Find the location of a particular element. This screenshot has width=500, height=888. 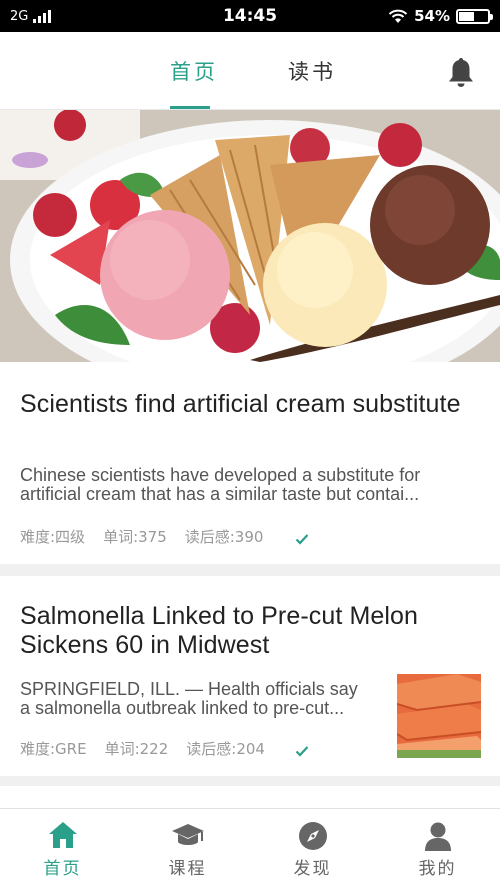

summary-line: SPRINGFIELD, ILL. — Health officials say is located at coordinates (189, 689).